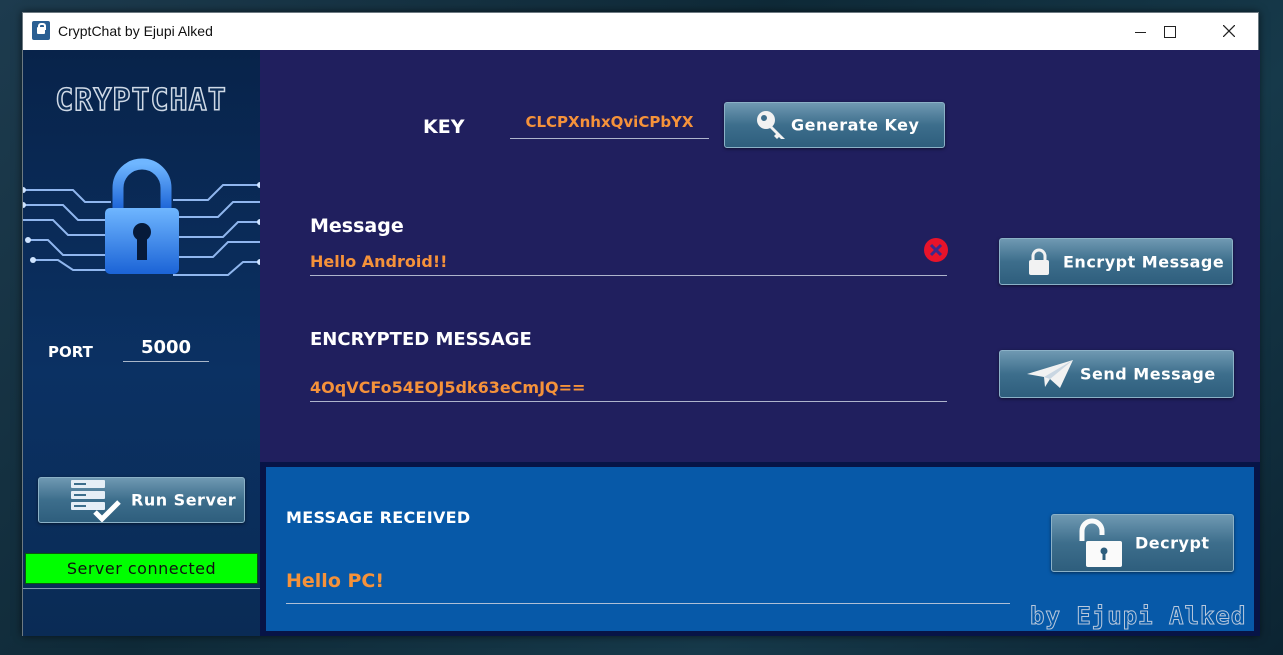  I want to click on key-label: KEY, so click(444, 127).